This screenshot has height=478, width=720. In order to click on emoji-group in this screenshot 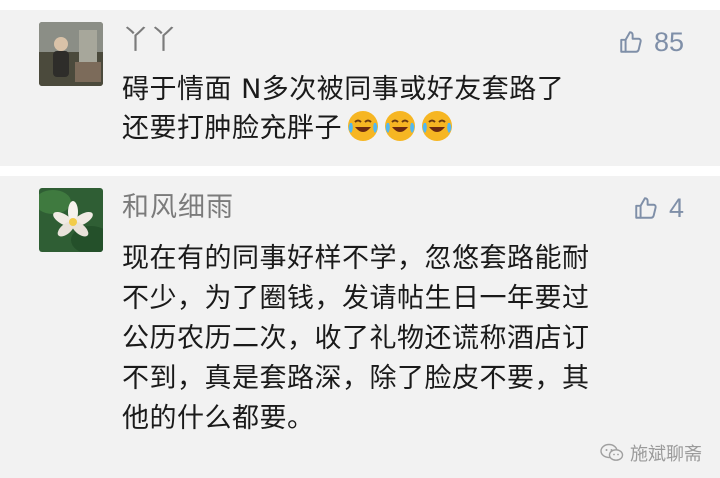, I will do `click(401, 126)`.